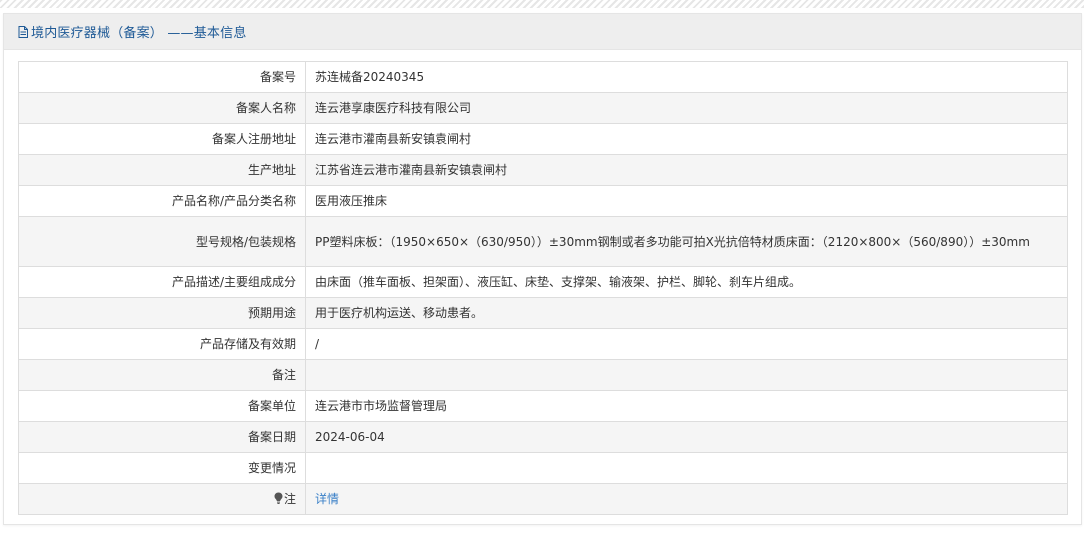  I want to click on details-link: 详情, so click(327, 499).